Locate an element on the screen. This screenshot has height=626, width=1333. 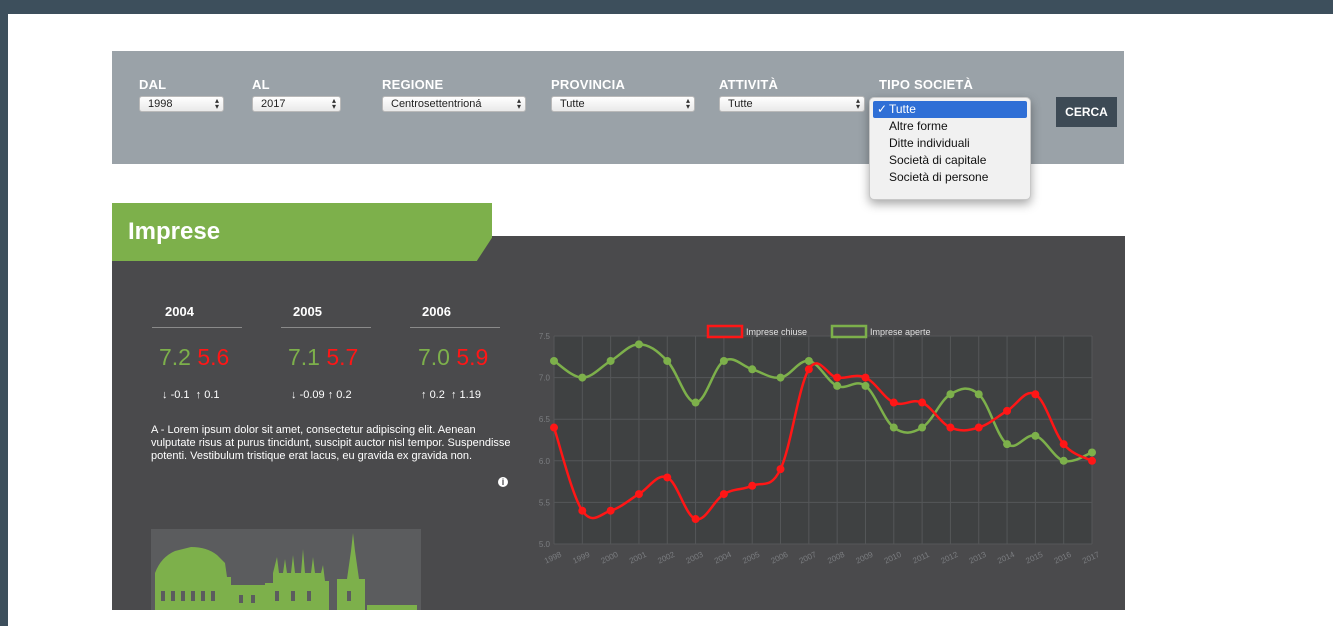
chart-x-tick-label: 2011 is located at coordinates (921, 558).